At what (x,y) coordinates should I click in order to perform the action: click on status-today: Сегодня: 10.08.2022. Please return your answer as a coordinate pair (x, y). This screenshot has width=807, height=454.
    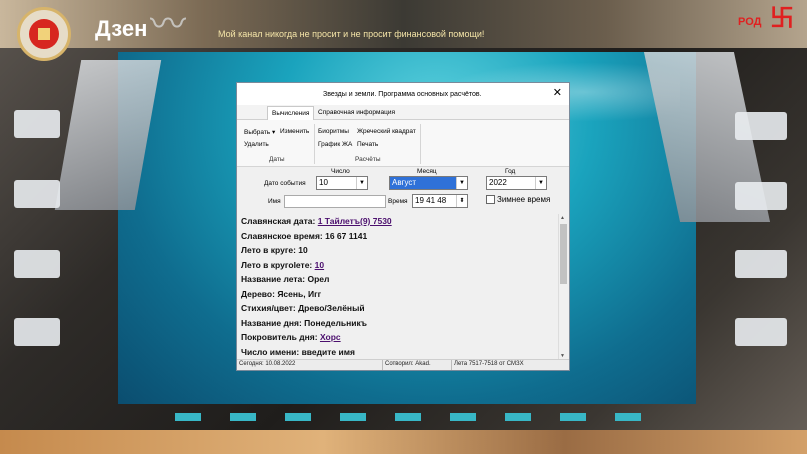
    Looking at the image, I should click on (267, 364).